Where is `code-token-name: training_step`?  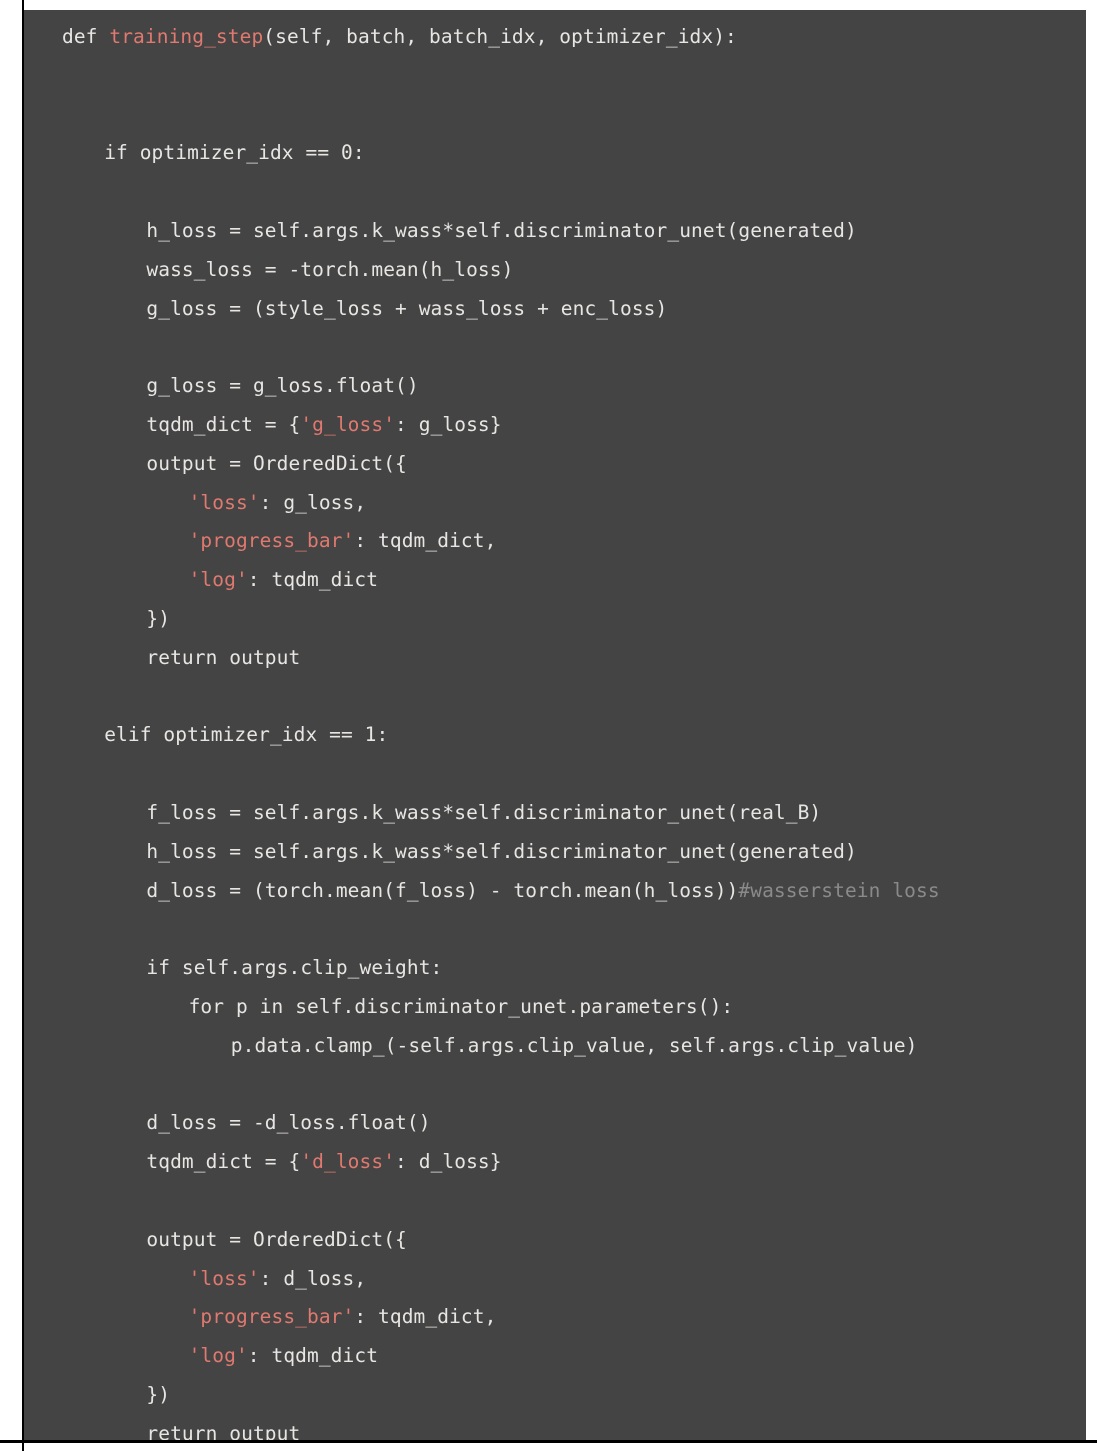 code-token-name: training_step is located at coordinates (186, 36).